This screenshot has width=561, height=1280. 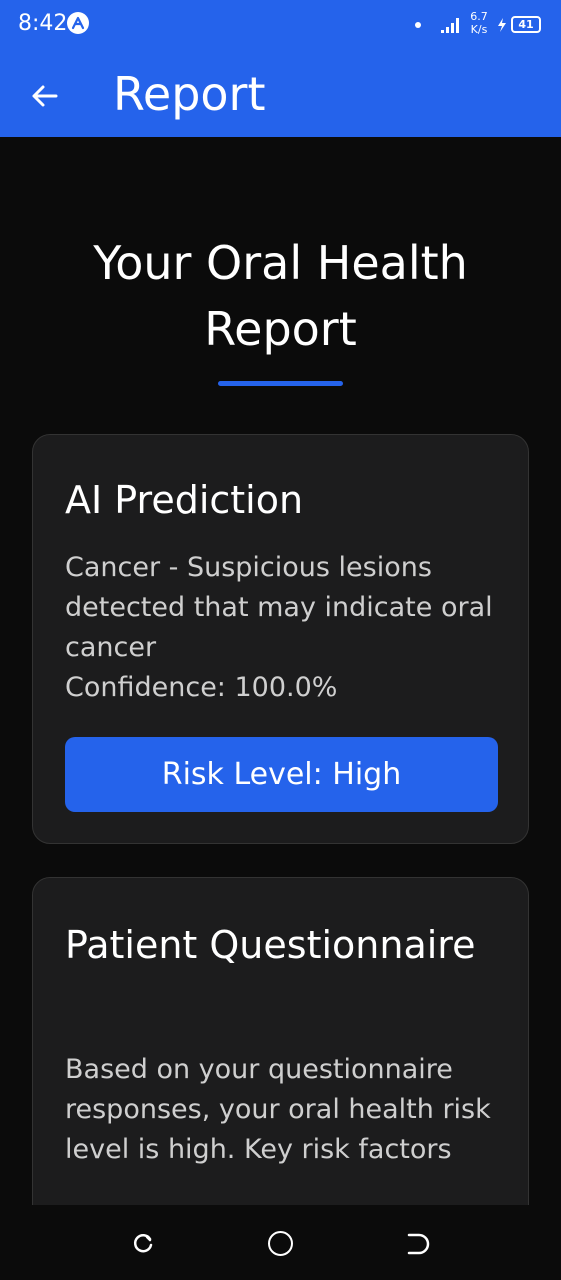 What do you see at coordinates (479, 16) in the screenshot?
I see `network-speed-value: 6.7` at bounding box center [479, 16].